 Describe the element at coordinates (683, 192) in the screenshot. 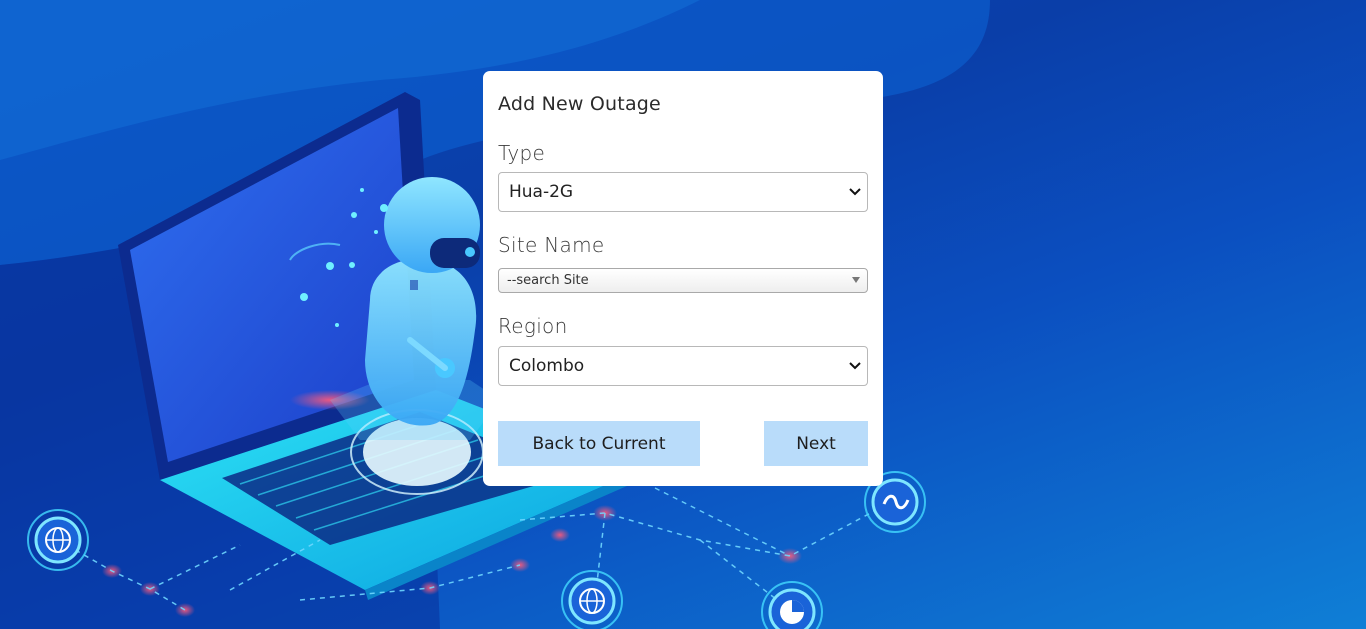

I see `type-select: Hua-2G` at that location.